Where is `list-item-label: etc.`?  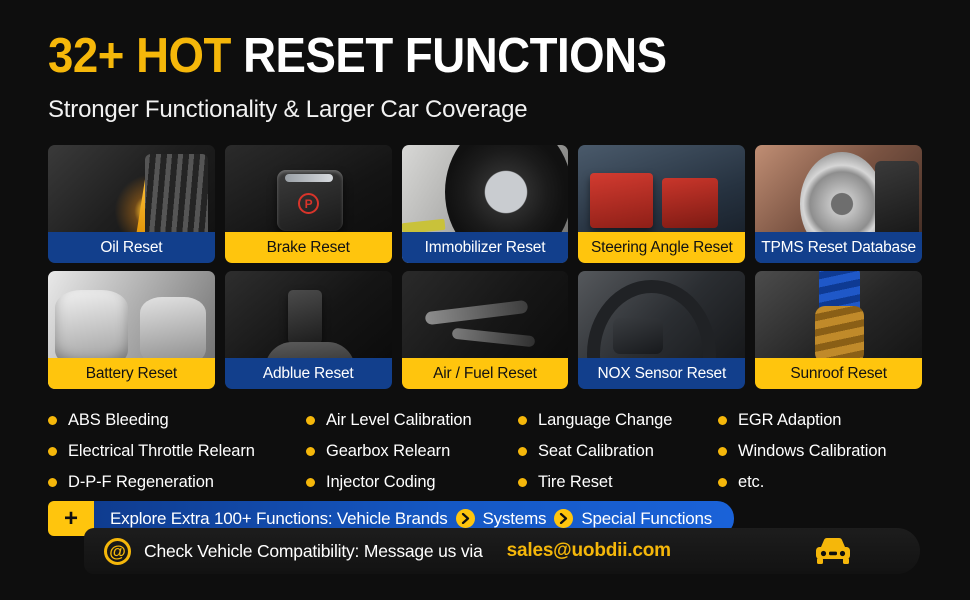 list-item-label: etc. is located at coordinates (751, 481).